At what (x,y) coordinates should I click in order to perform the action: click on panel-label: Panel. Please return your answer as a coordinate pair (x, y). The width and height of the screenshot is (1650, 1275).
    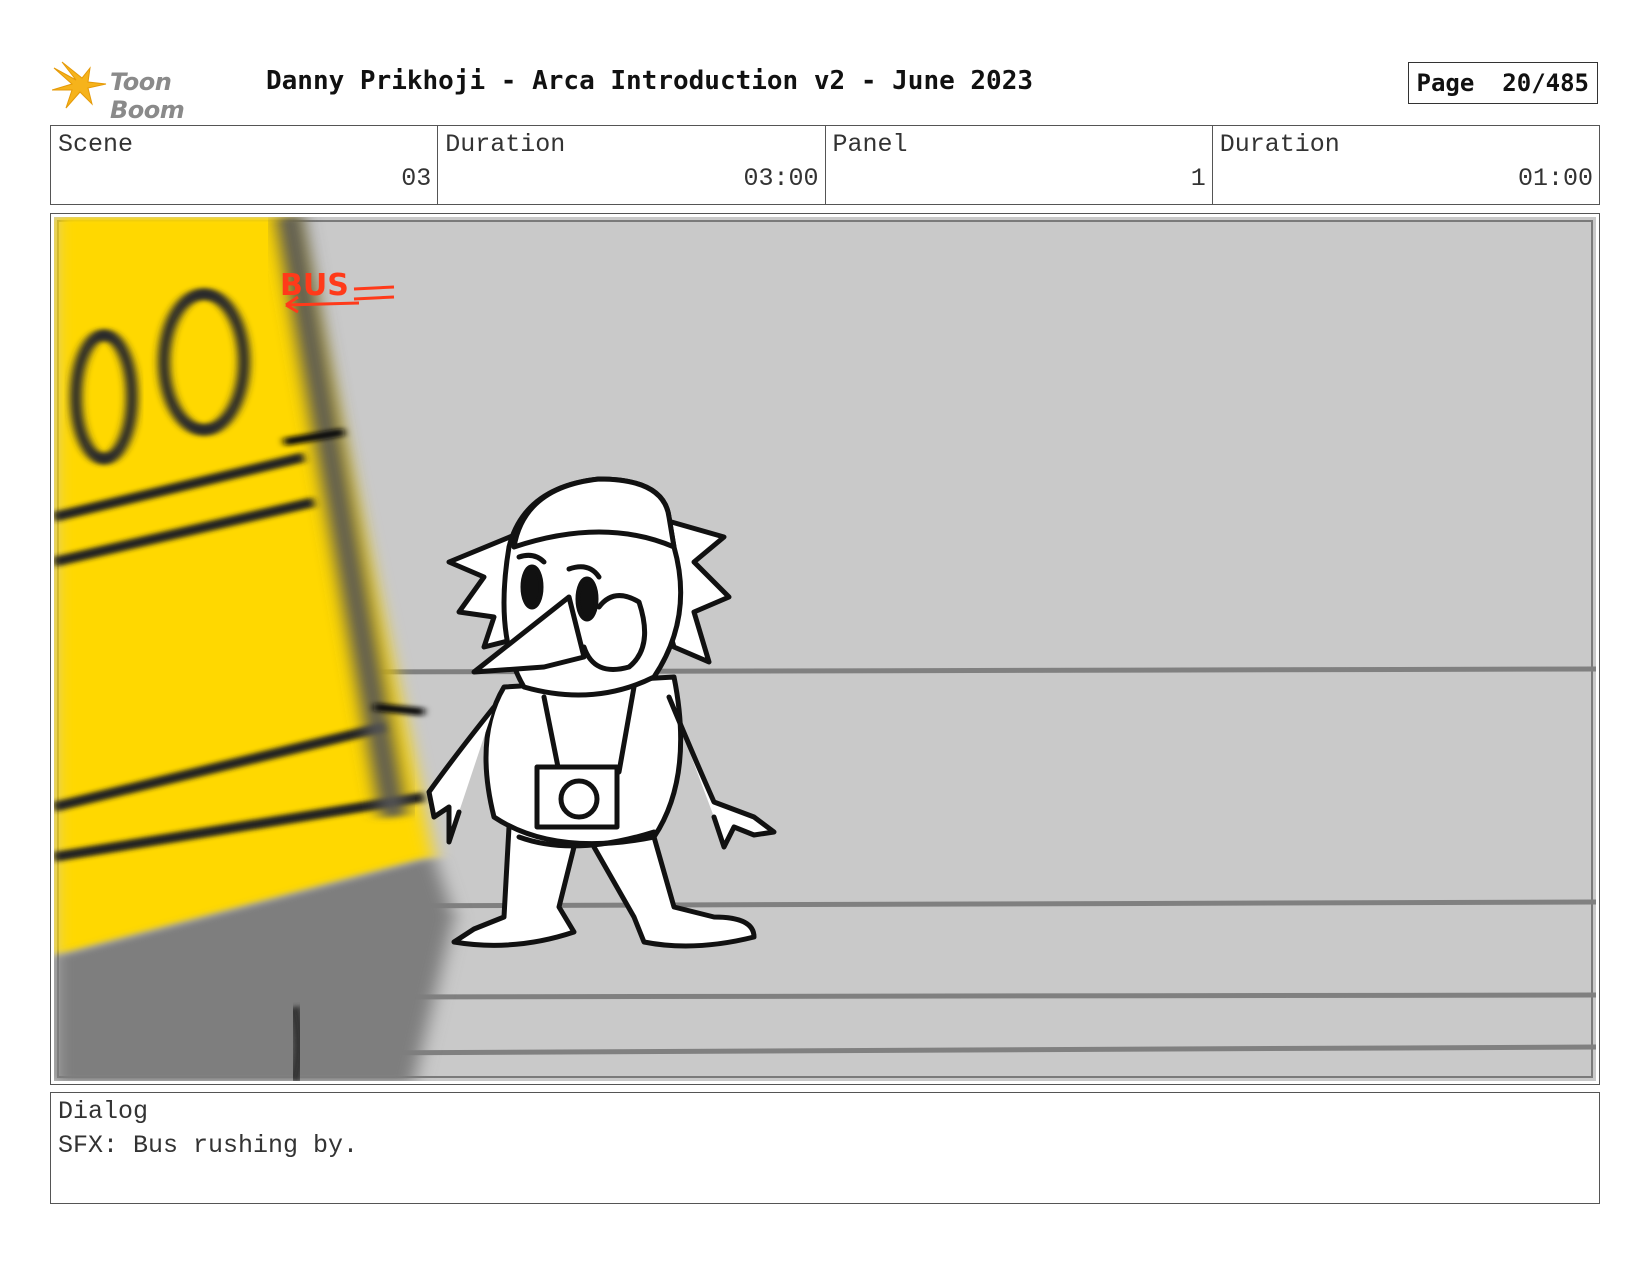
    Looking at the image, I should click on (870, 144).